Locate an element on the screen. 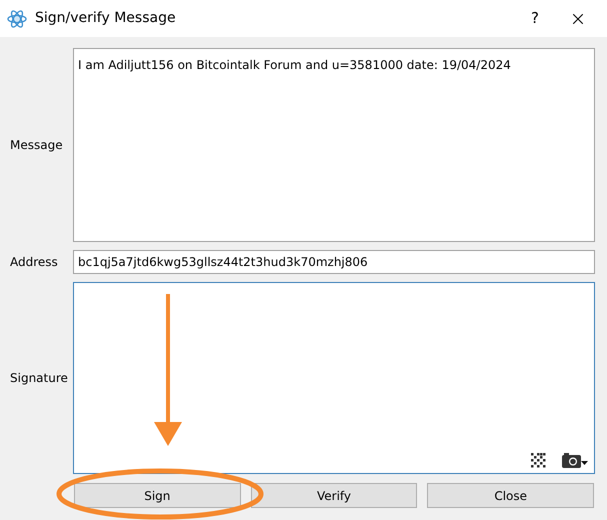 The height and width of the screenshot is (520, 607). field-label: Message is located at coordinates (36, 145).